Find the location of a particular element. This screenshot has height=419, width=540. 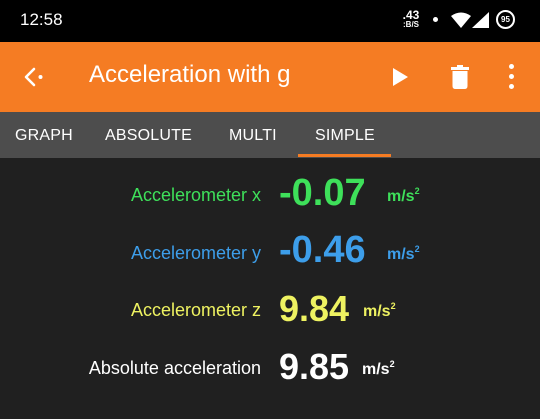

tab-graph: GRAPH is located at coordinates (44, 136).